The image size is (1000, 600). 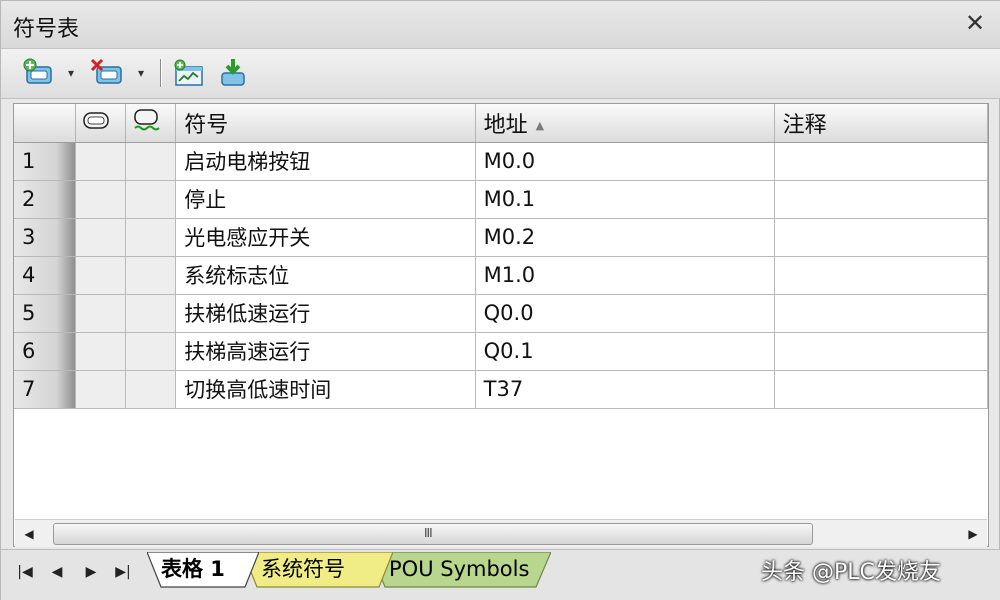 I want to click on address-column-header: 地址 ▲, so click(x=625, y=123).